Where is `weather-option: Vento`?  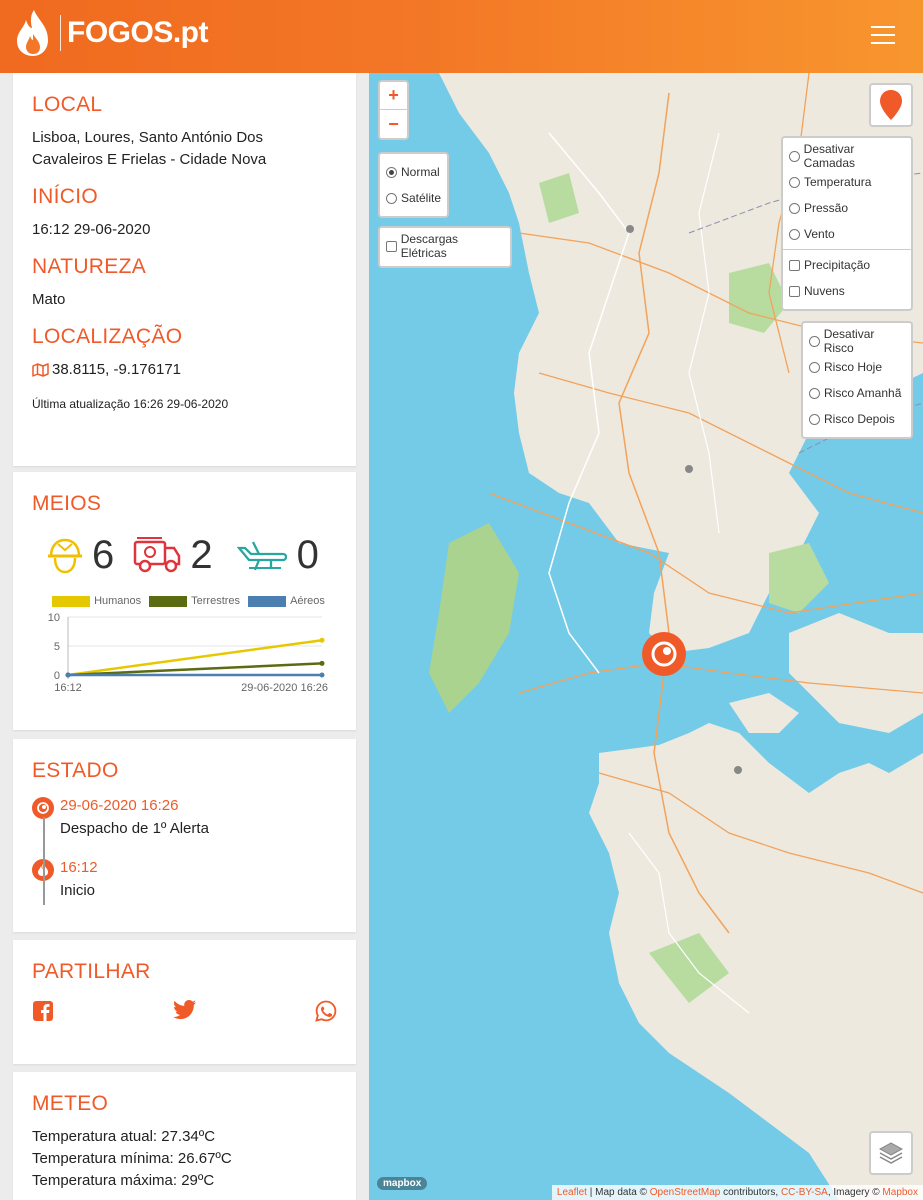
weather-option: Vento is located at coordinates (847, 234).